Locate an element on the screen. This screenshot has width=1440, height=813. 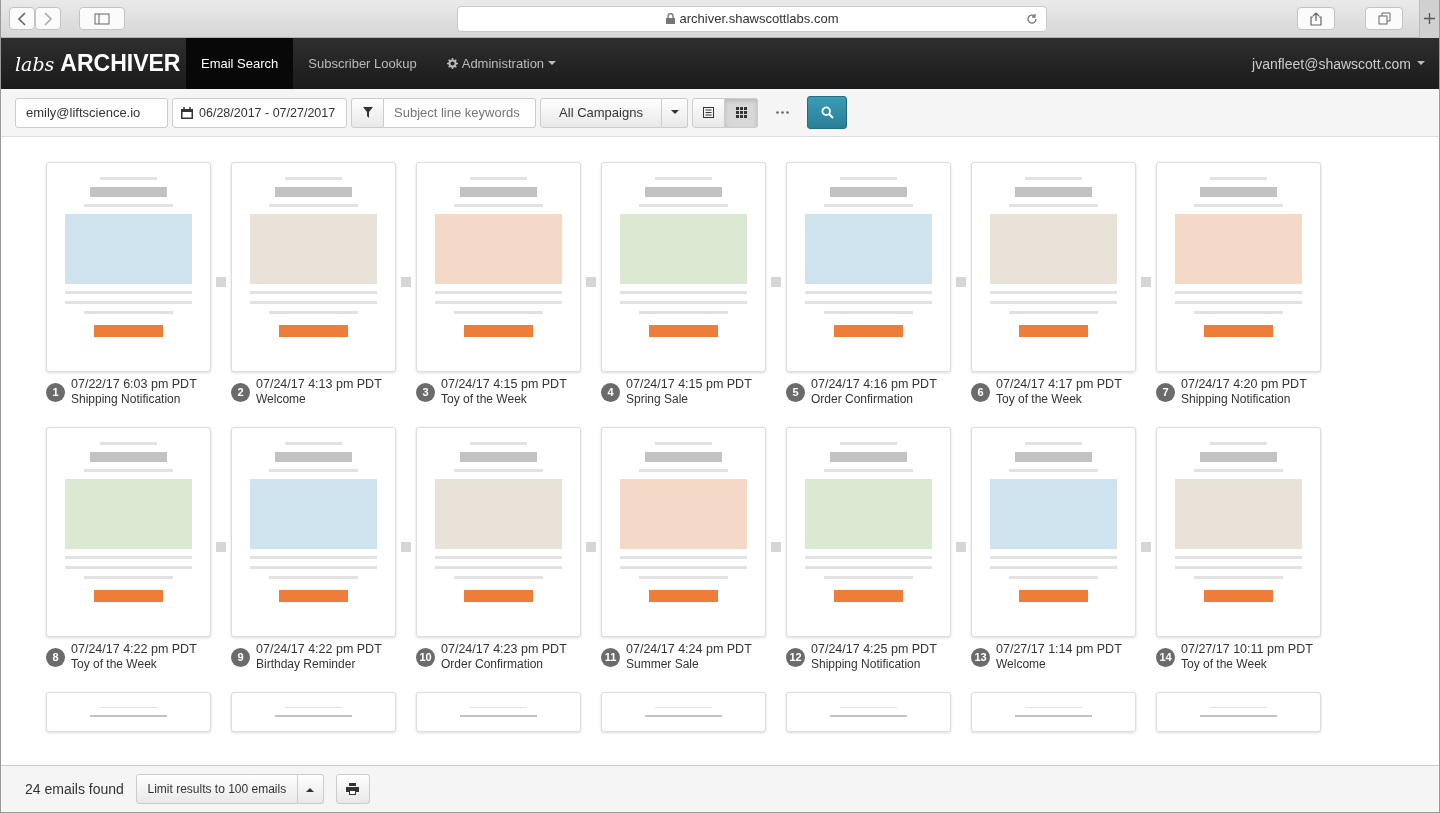
campaign-name: Birthday Reminder is located at coordinates (306, 664).